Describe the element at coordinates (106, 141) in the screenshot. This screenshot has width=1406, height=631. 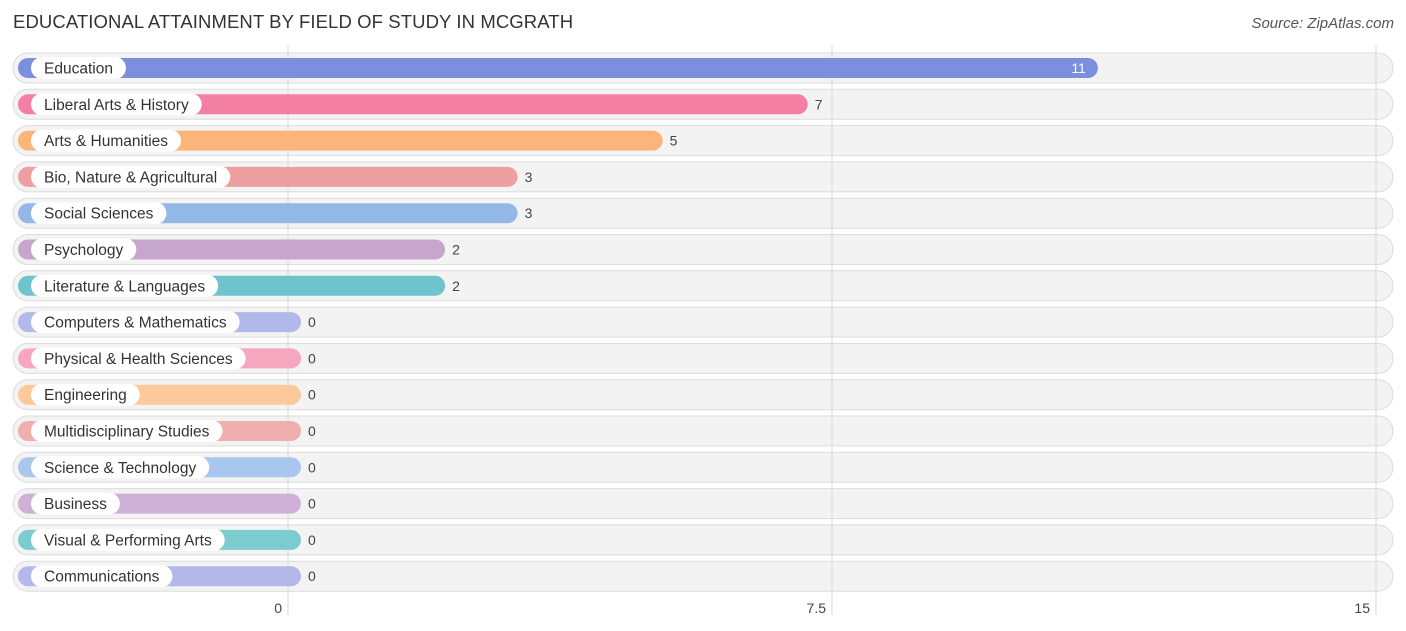
I see `category-label: Arts & Humanities` at that location.